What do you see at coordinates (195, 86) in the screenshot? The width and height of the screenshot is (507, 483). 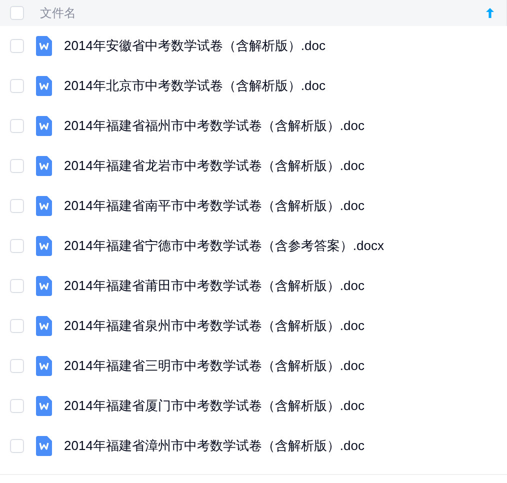 I see `file-name: 2014年北京市中考数学试卷（含解析版）.doc` at bounding box center [195, 86].